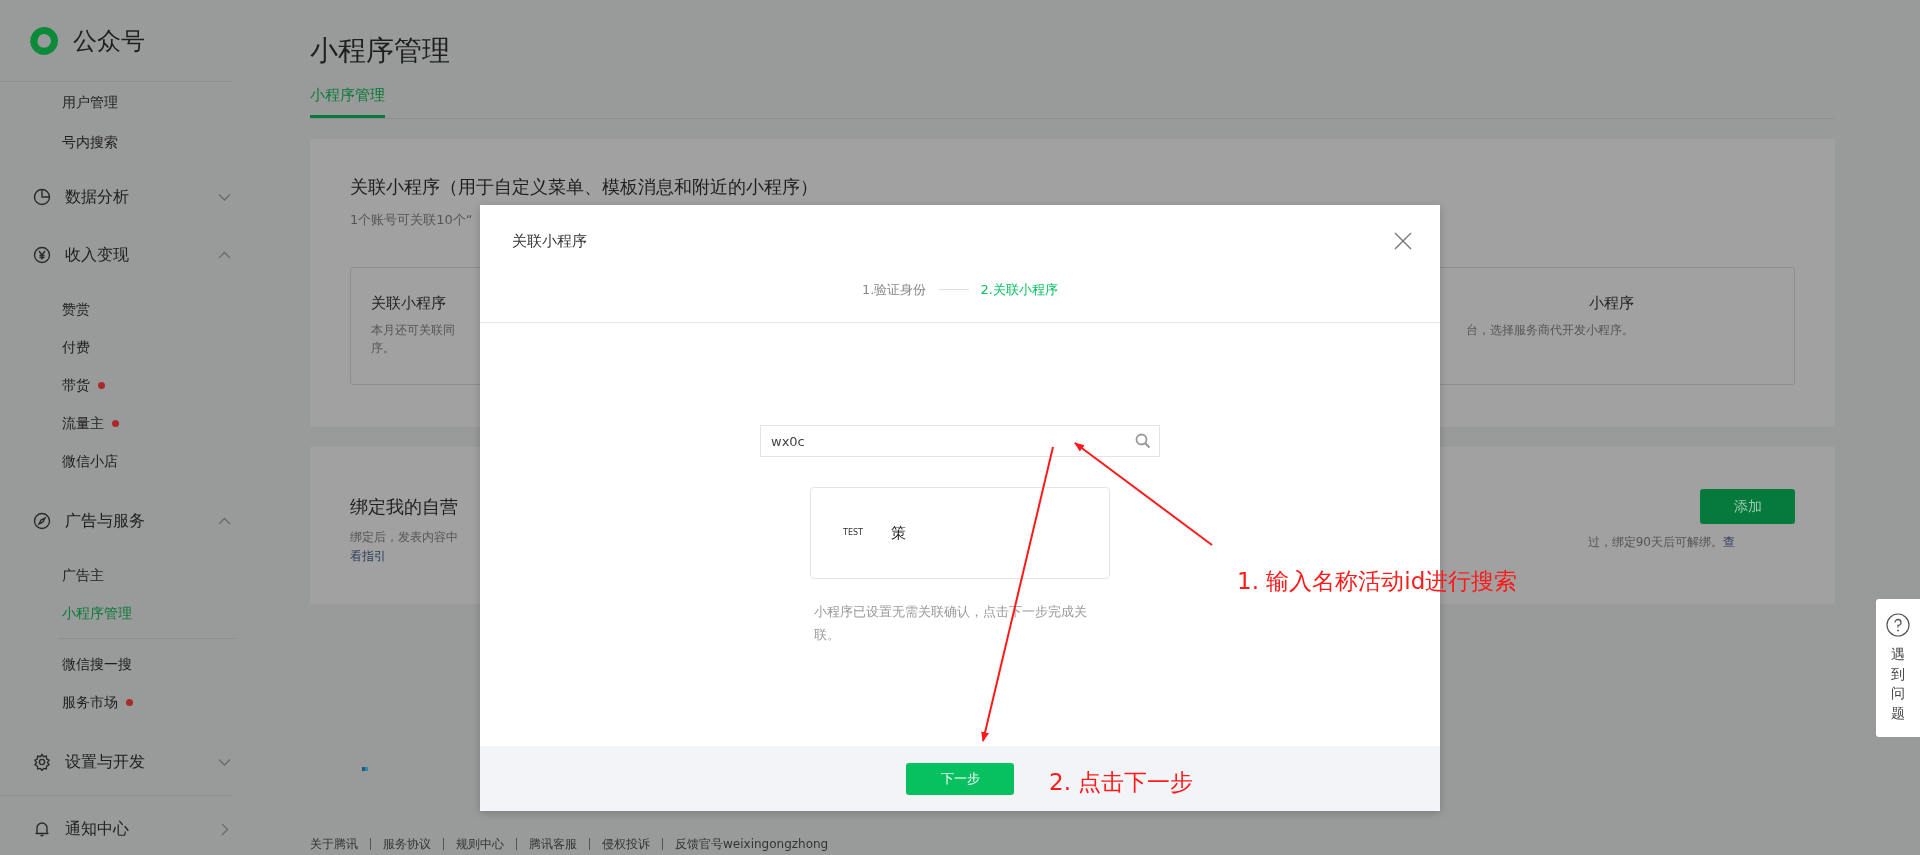 Image resolution: width=1920 pixels, height=855 pixels. I want to click on sidebar-item: 广告主, so click(83, 575).